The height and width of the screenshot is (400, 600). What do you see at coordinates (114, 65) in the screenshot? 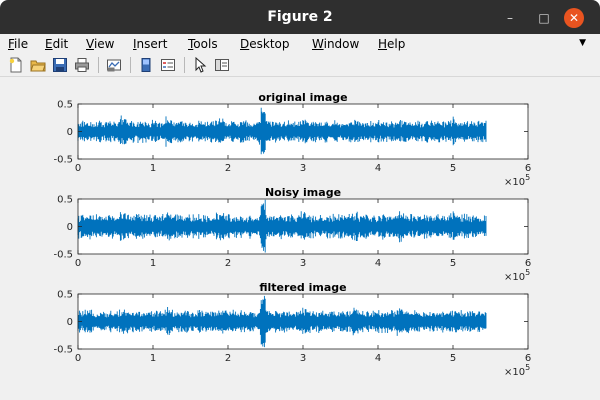
I see `link-plot-icon` at bounding box center [114, 65].